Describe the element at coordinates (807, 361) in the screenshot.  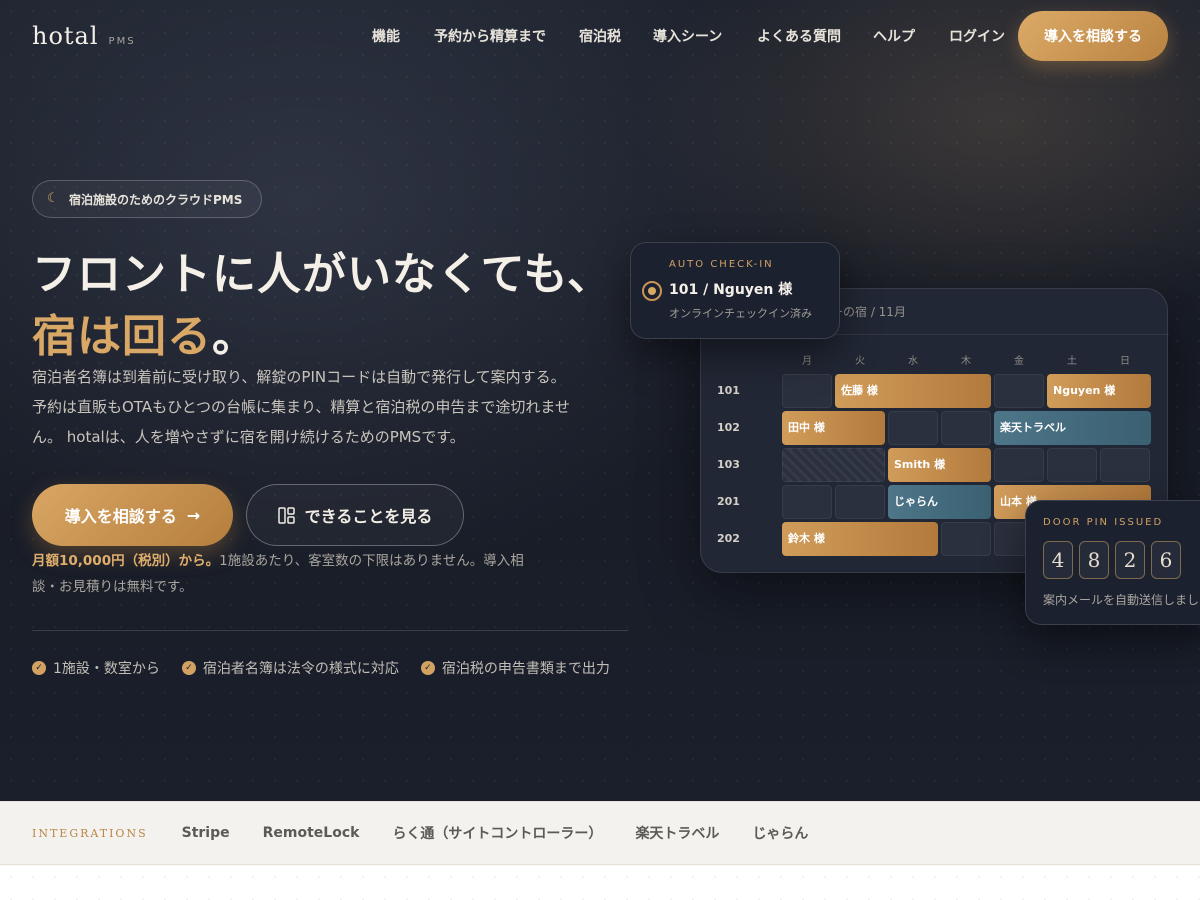
I see `day-label: 月` at that location.